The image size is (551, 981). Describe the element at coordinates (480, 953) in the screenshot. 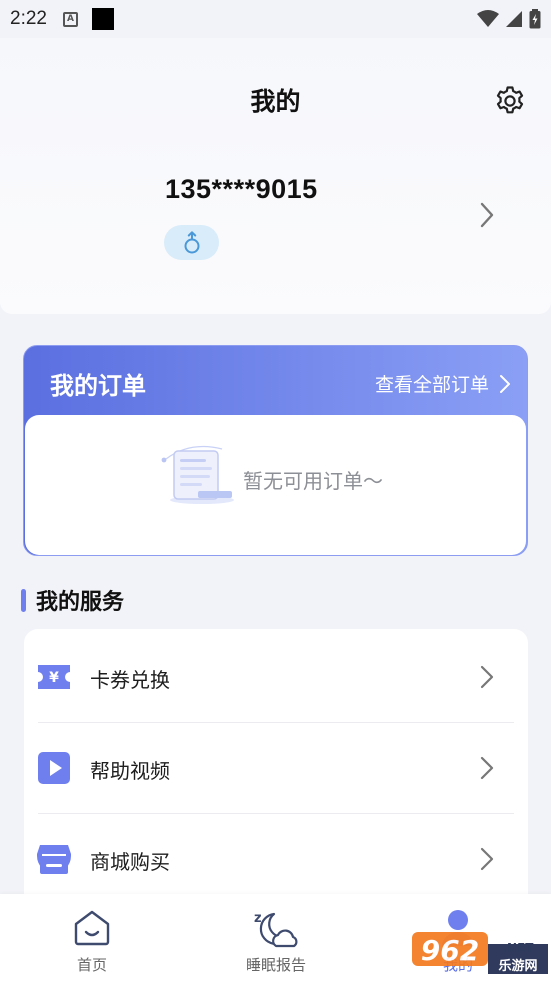

I see `site-watermark-logo: 962 .NET 乐游网` at that location.